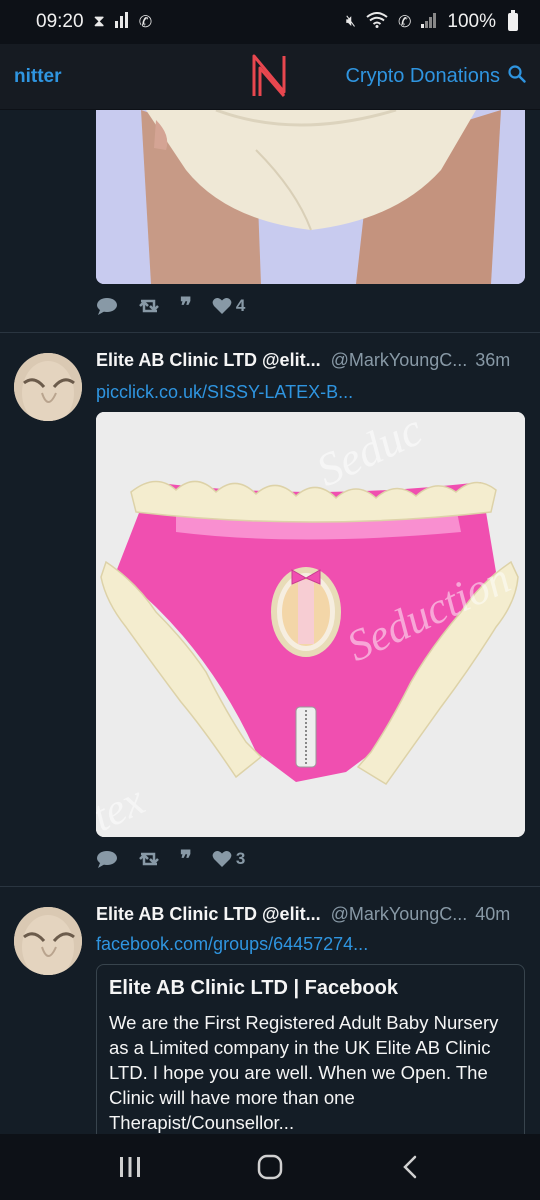  What do you see at coordinates (170, 858) in the screenshot?
I see `tweet-stats: ❞ 3` at bounding box center [170, 858].